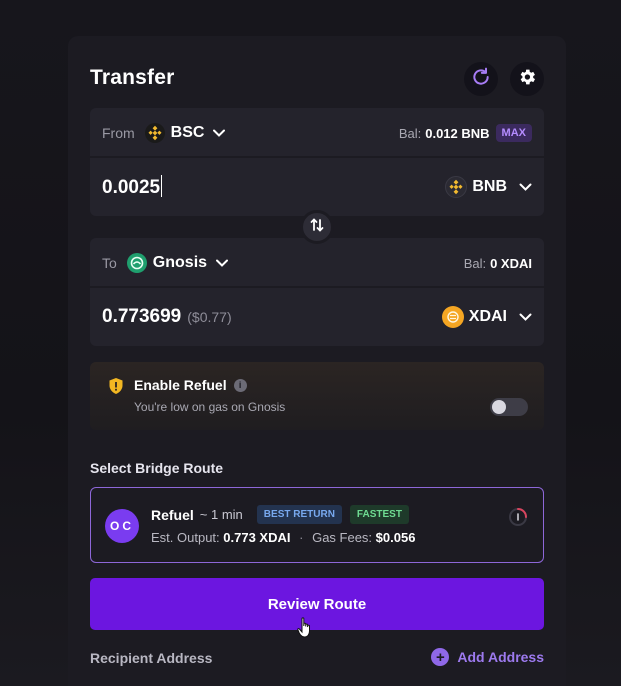  I want to click on from-balance: Bal: 0.012 BNB, so click(444, 133).